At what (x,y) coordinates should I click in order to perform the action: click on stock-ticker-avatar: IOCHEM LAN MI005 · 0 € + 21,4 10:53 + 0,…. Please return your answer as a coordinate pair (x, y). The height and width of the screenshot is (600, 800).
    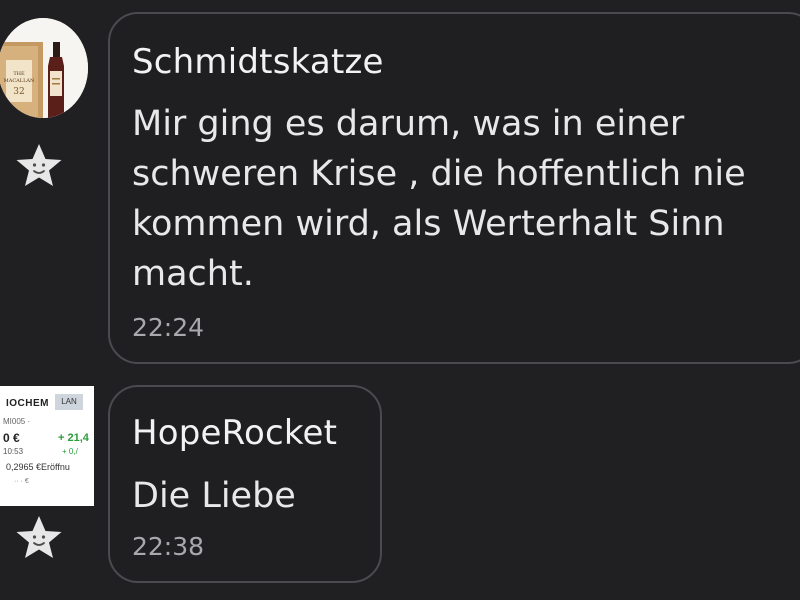
    Looking at the image, I should click on (47, 446).